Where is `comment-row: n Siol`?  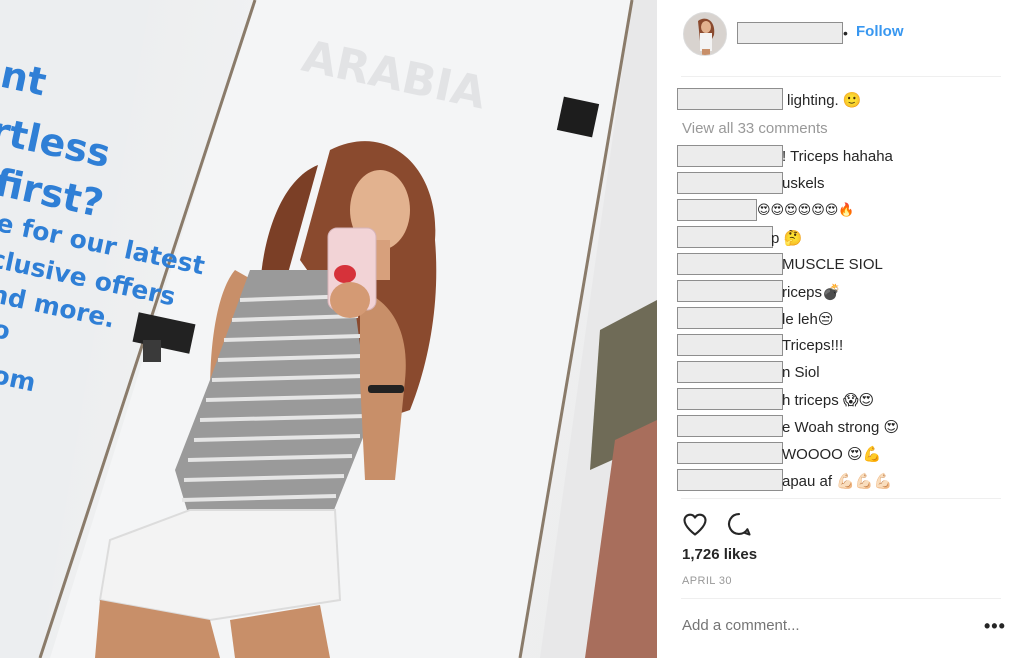 comment-row: n Siol is located at coordinates (842, 373).